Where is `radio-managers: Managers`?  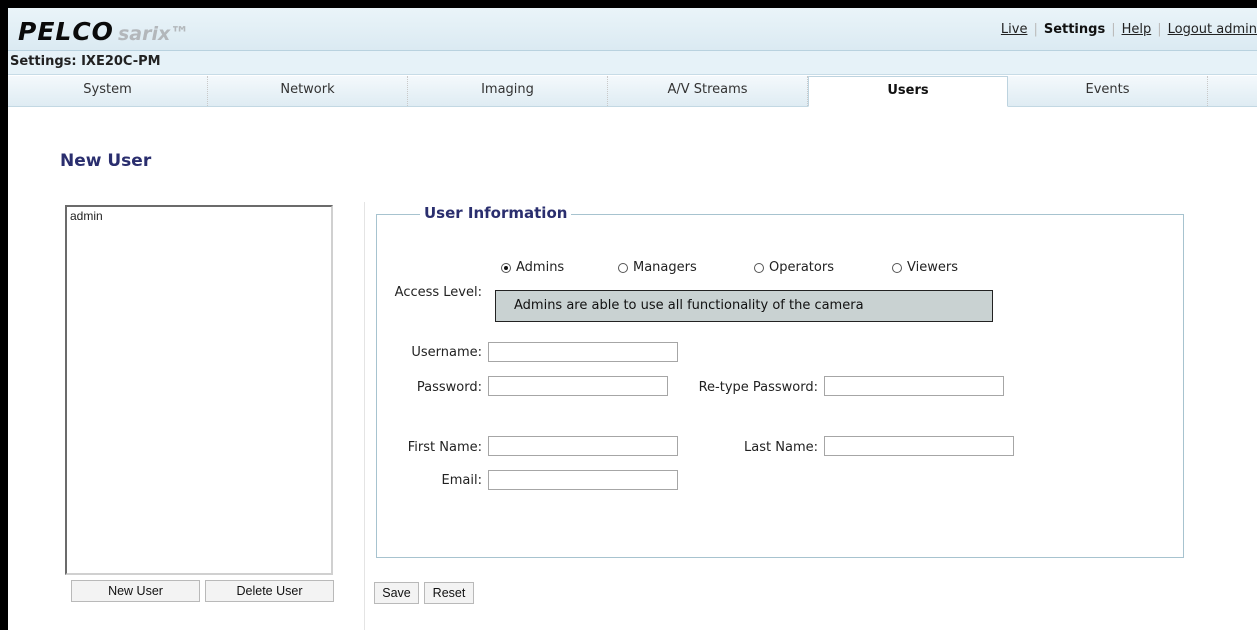 radio-managers: Managers is located at coordinates (657, 267).